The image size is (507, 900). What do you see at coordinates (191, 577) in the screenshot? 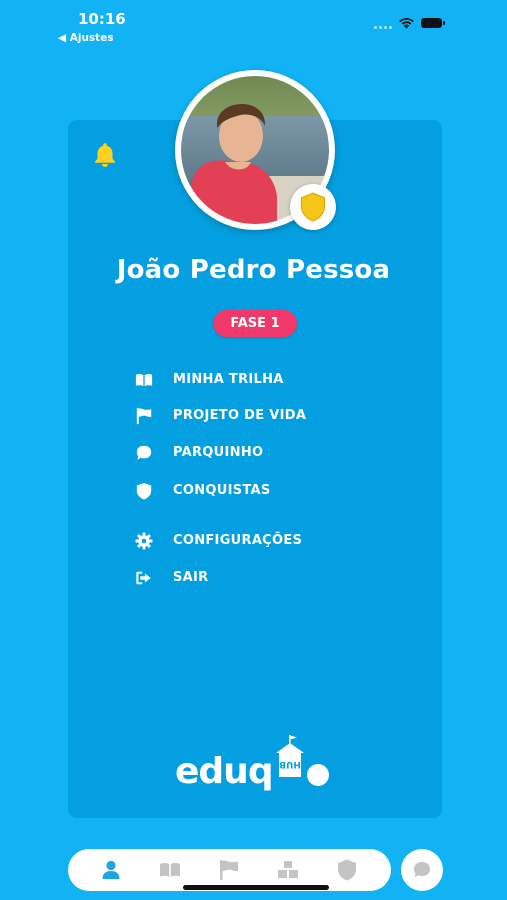
I see `menu-item-label: SAIR` at bounding box center [191, 577].